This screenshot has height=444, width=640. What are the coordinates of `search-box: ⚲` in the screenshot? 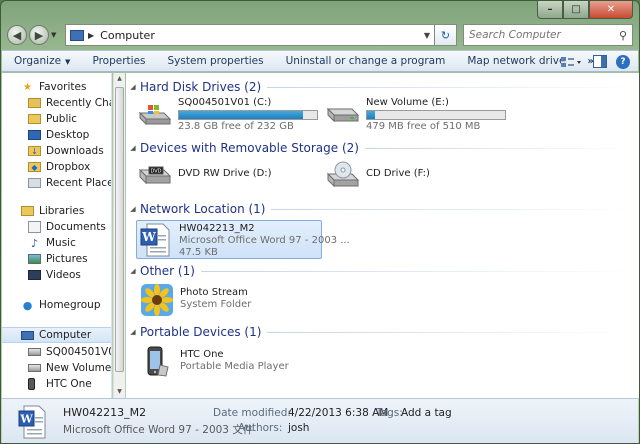 It's located at (548, 35).